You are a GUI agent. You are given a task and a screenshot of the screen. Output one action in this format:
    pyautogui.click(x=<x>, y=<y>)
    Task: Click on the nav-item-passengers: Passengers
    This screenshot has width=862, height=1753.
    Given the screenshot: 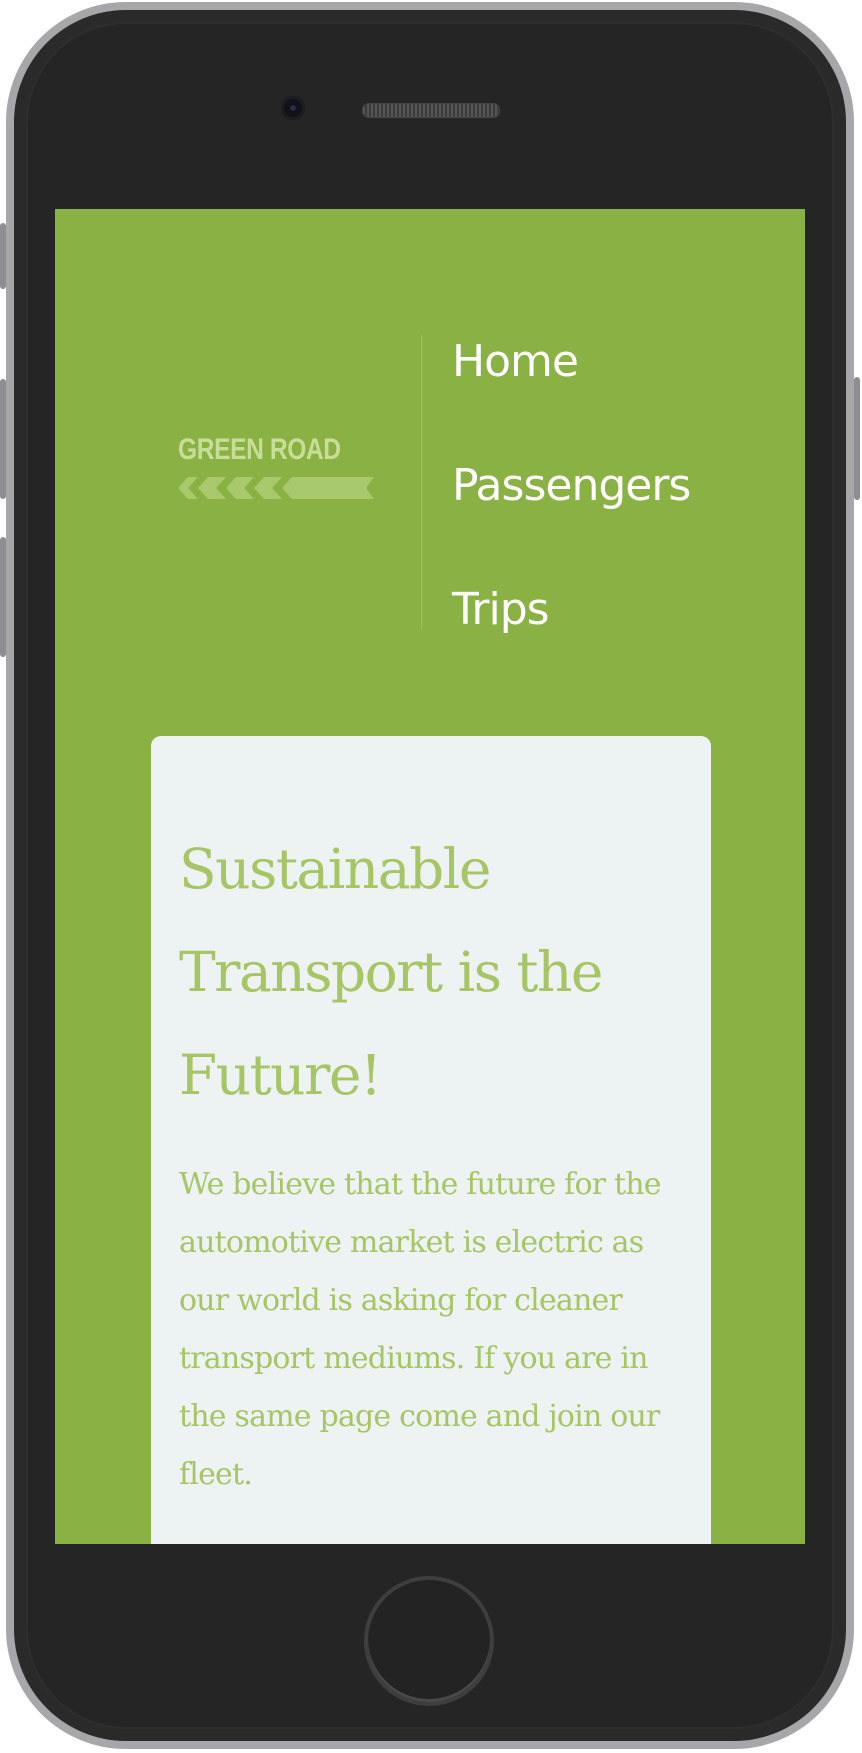 What is the action you would take?
    pyautogui.click(x=571, y=520)
    